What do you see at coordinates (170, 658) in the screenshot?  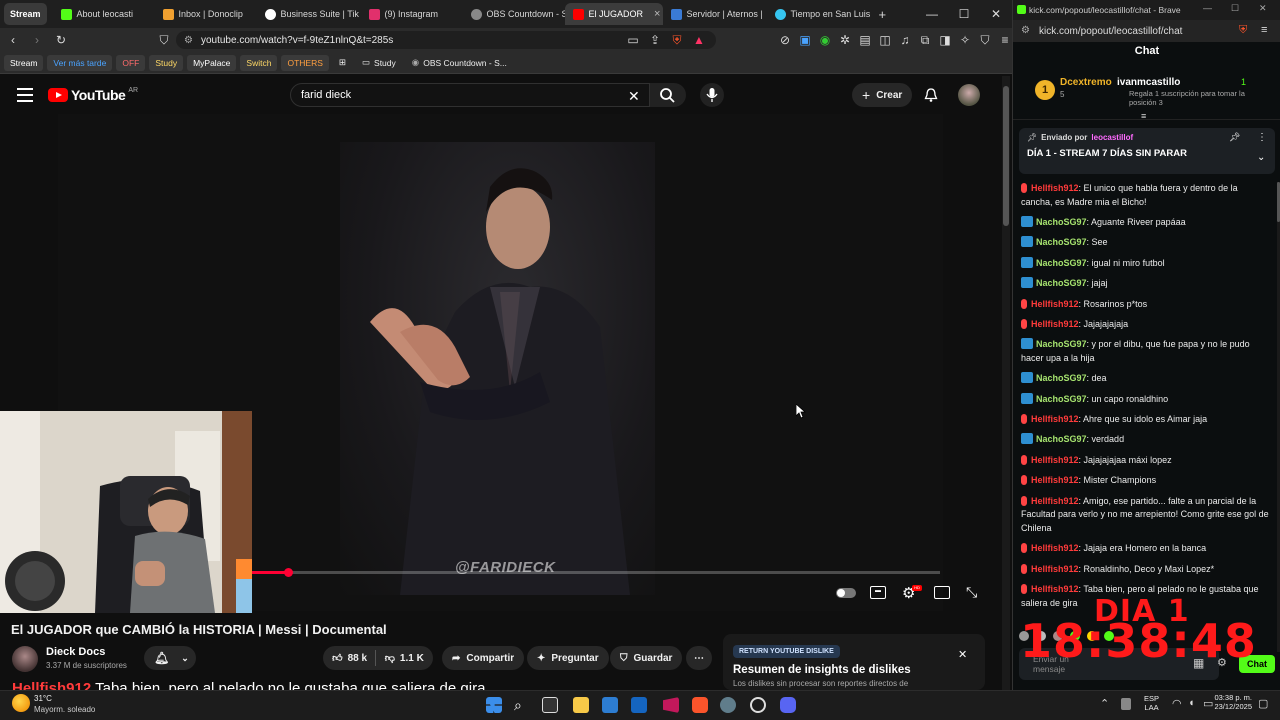 I see `subscribe-bell-button: 🔔︎ ⌄` at bounding box center [170, 658].